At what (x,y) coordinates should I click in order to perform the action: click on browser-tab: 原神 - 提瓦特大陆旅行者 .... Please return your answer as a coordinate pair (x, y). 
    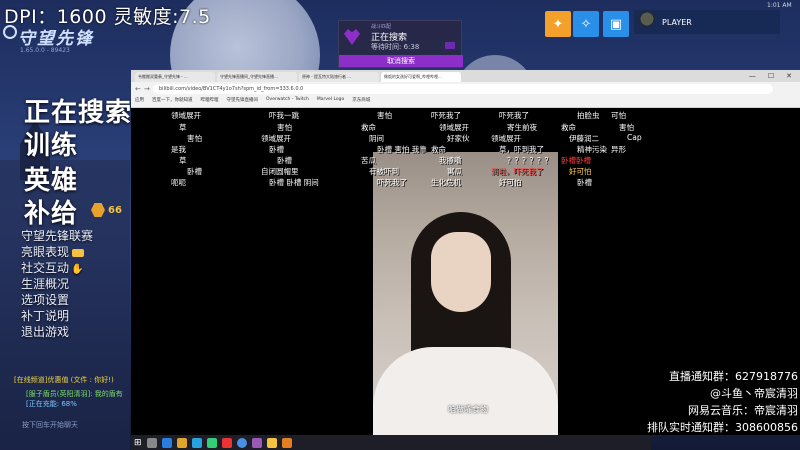
    Looking at the image, I should click on (339, 77).